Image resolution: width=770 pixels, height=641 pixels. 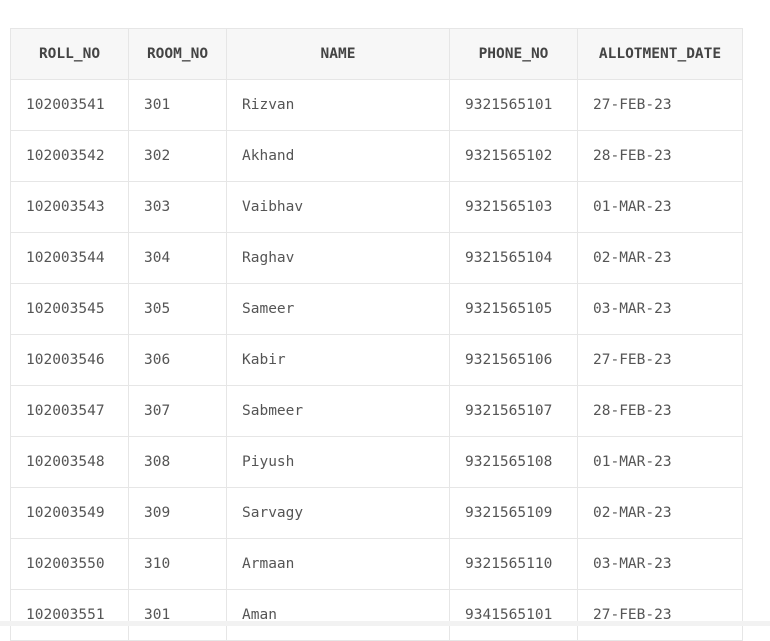 I want to click on cell-name: Sabmeer, so click(x=338, y=411).